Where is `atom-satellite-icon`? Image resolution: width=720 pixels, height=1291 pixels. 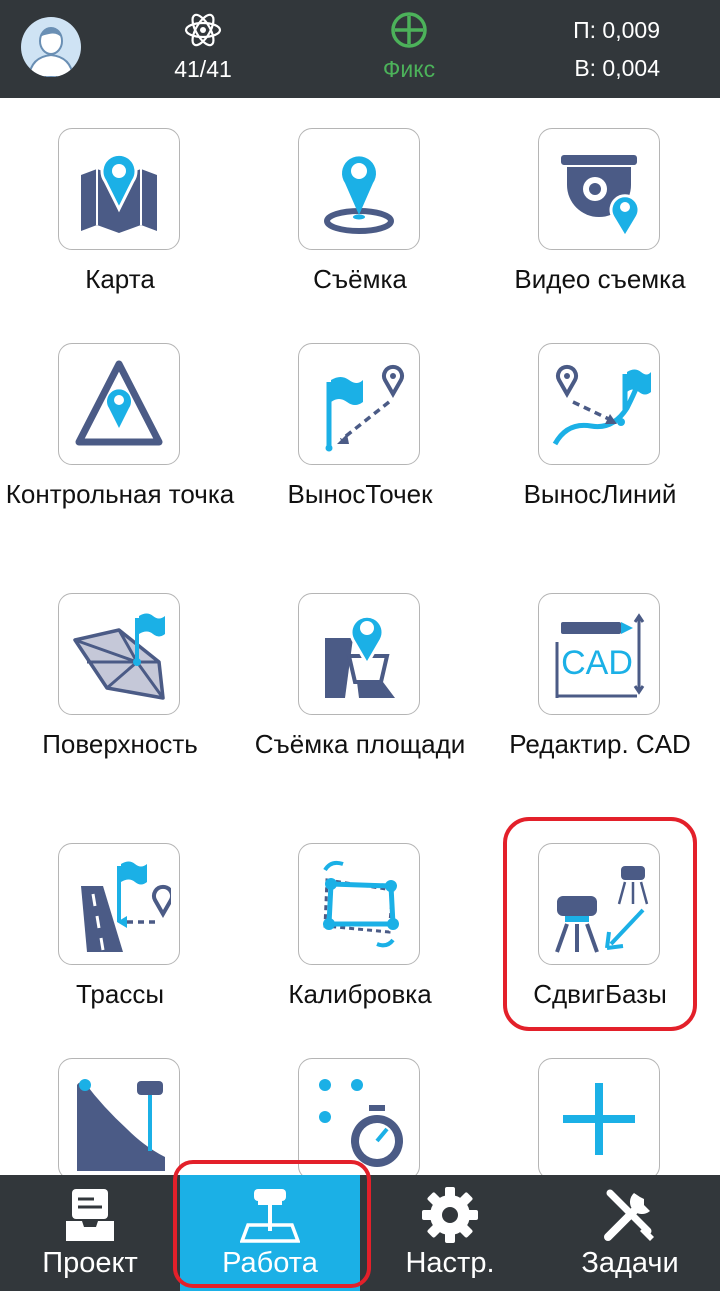 atom-satellite-icon is located at coordinates (203, 30).